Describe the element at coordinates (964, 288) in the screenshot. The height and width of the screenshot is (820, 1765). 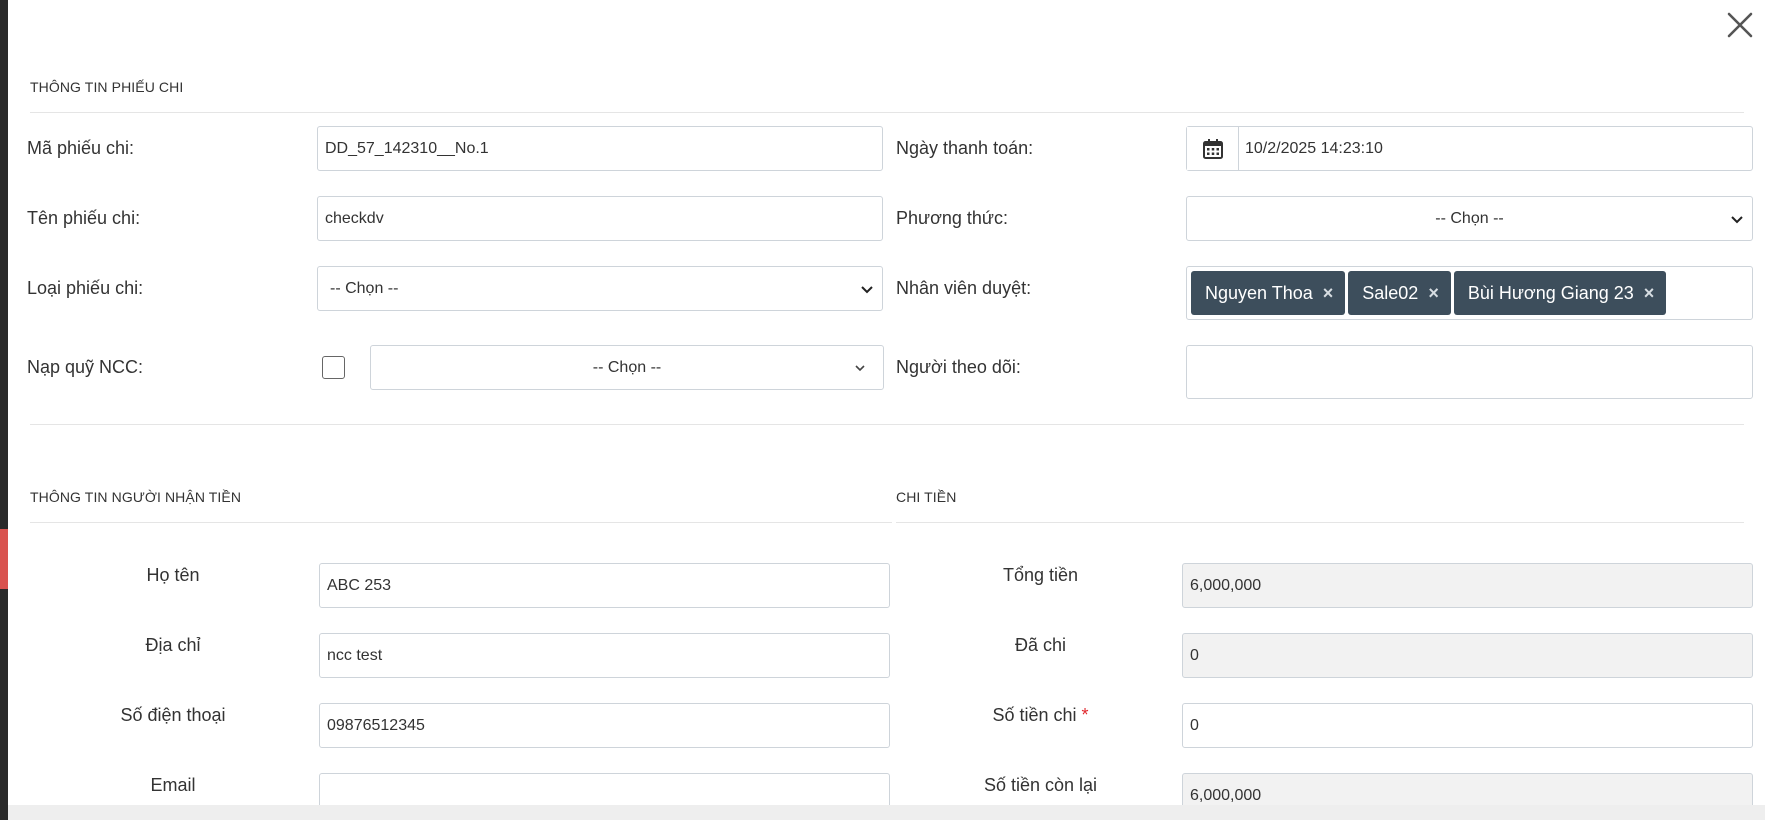
I see `approvers-label: Nhân viên duyệt:` at that location.